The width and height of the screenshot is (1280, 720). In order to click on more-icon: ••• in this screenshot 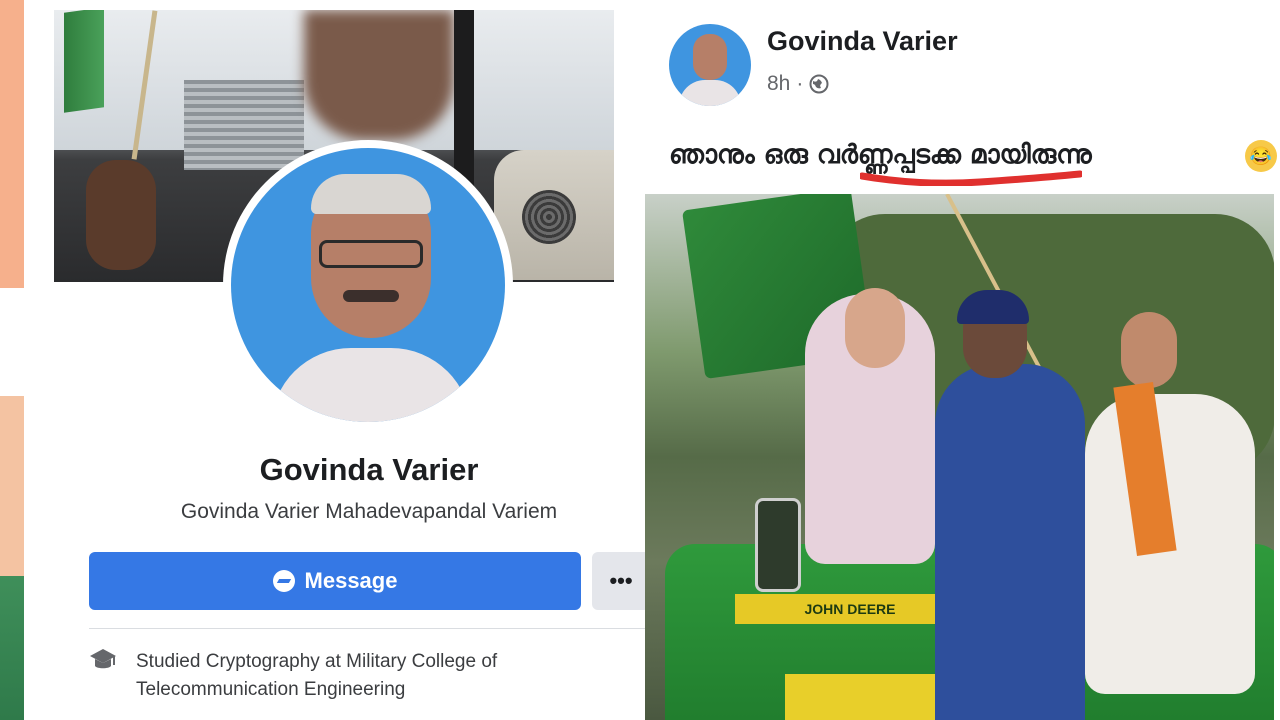, I will do `click(621, 580)`.